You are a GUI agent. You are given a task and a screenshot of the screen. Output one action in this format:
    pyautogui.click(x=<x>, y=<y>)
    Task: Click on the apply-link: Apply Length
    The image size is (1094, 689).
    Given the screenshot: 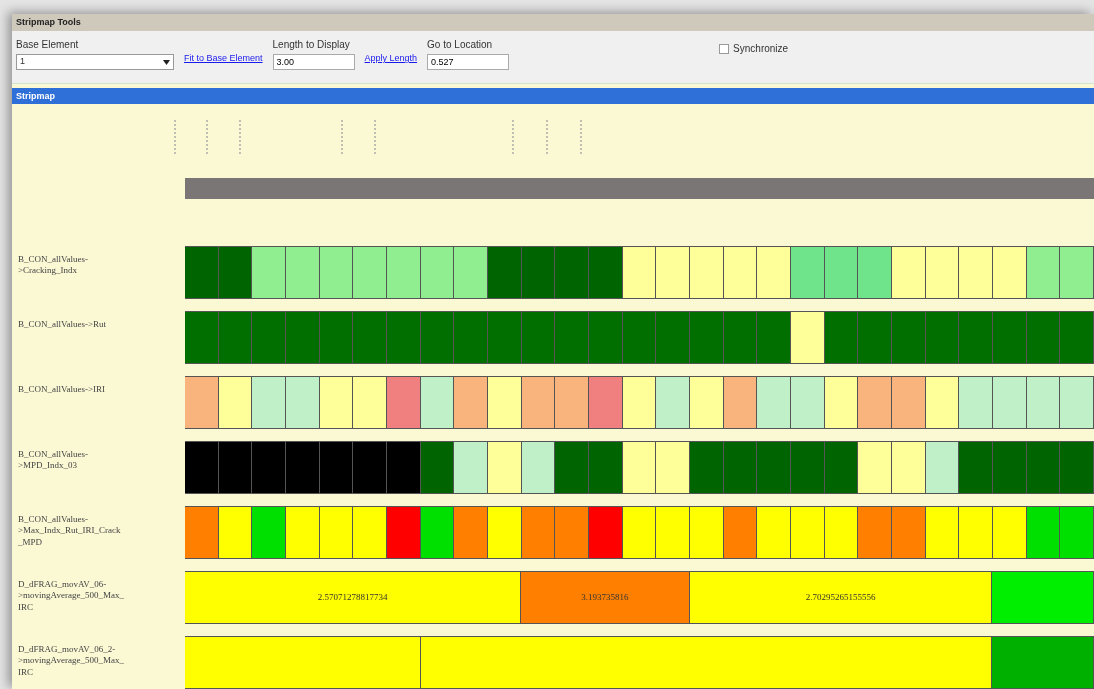 What is the action you would take?
    pyautogui.click(x=391, y=59)
    